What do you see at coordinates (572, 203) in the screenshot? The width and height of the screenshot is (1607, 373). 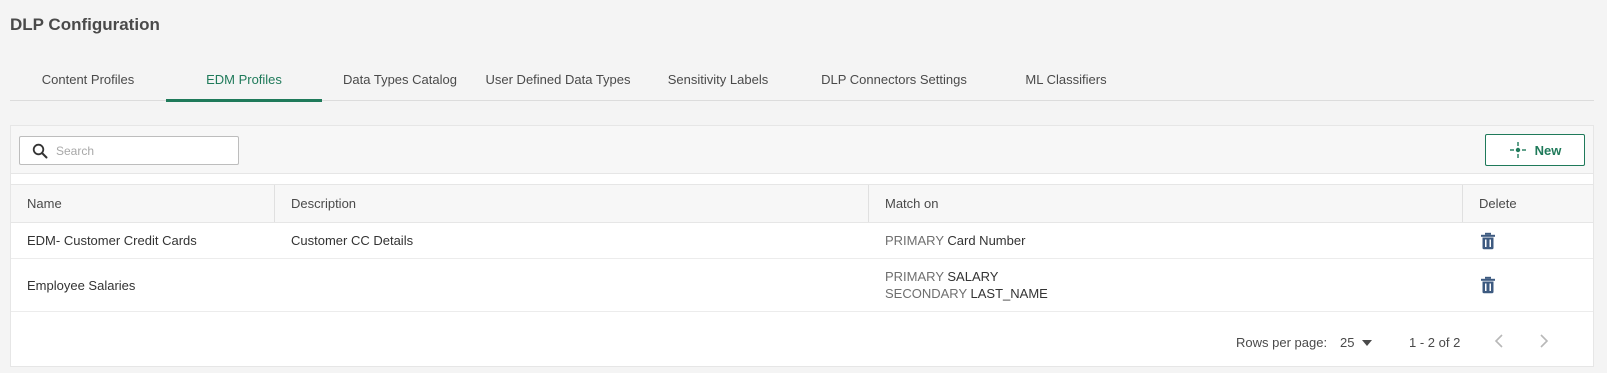 I see `column-header-description: Description` at bounding box center [572, 203].